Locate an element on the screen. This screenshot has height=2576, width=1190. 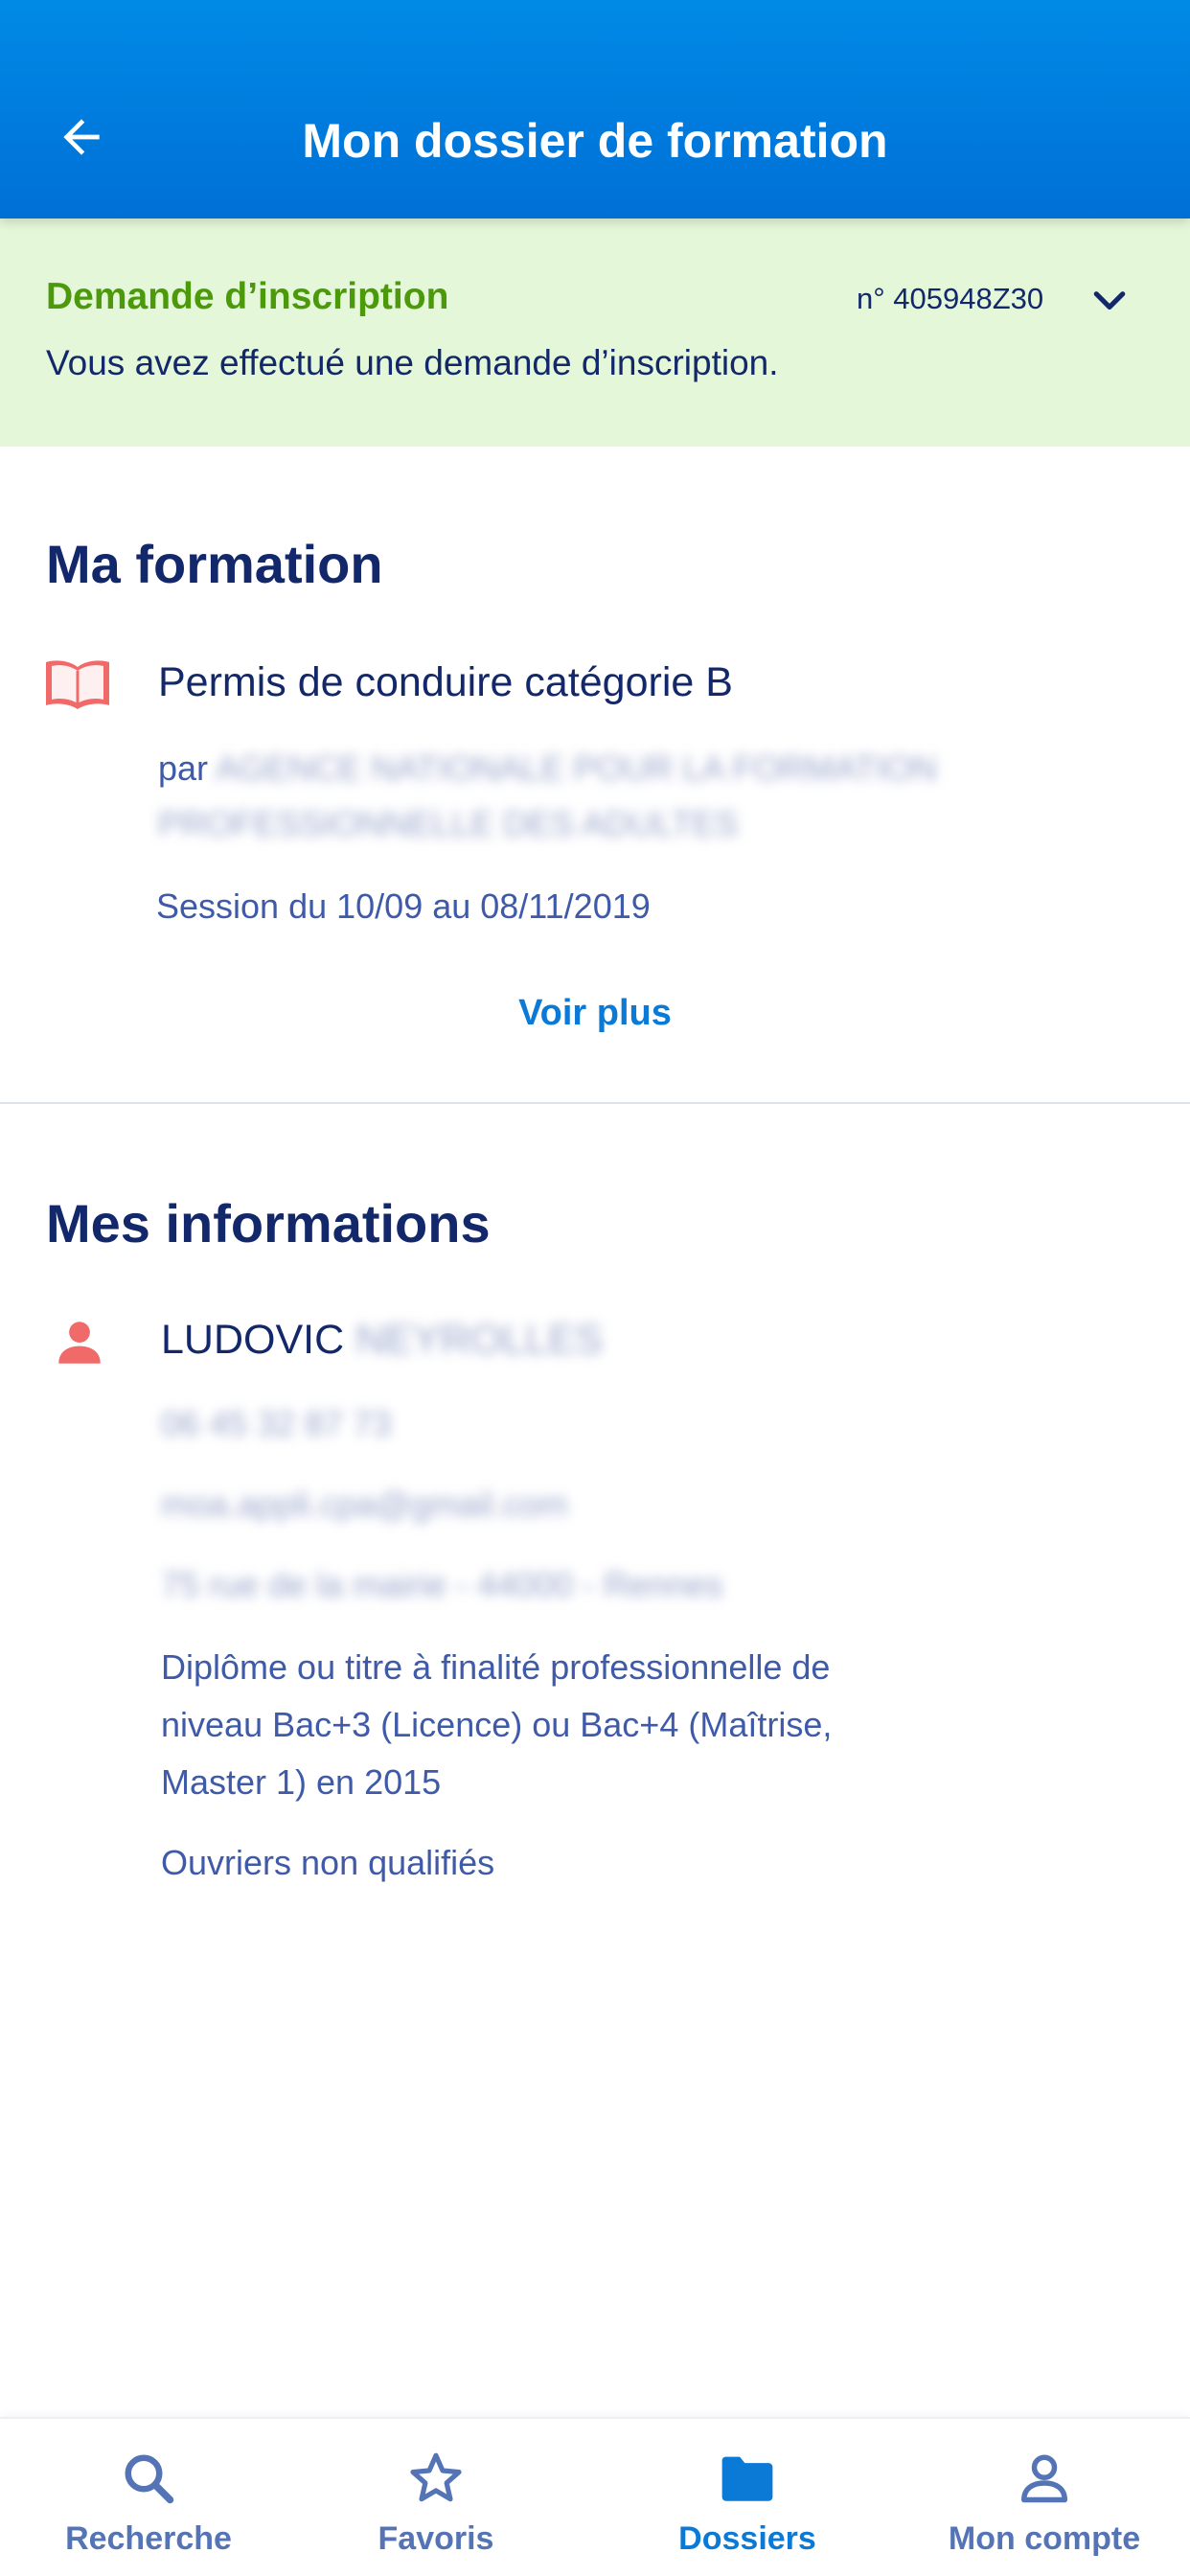
informations-section-title: Mes informations is located at coordinates (269, 1223).